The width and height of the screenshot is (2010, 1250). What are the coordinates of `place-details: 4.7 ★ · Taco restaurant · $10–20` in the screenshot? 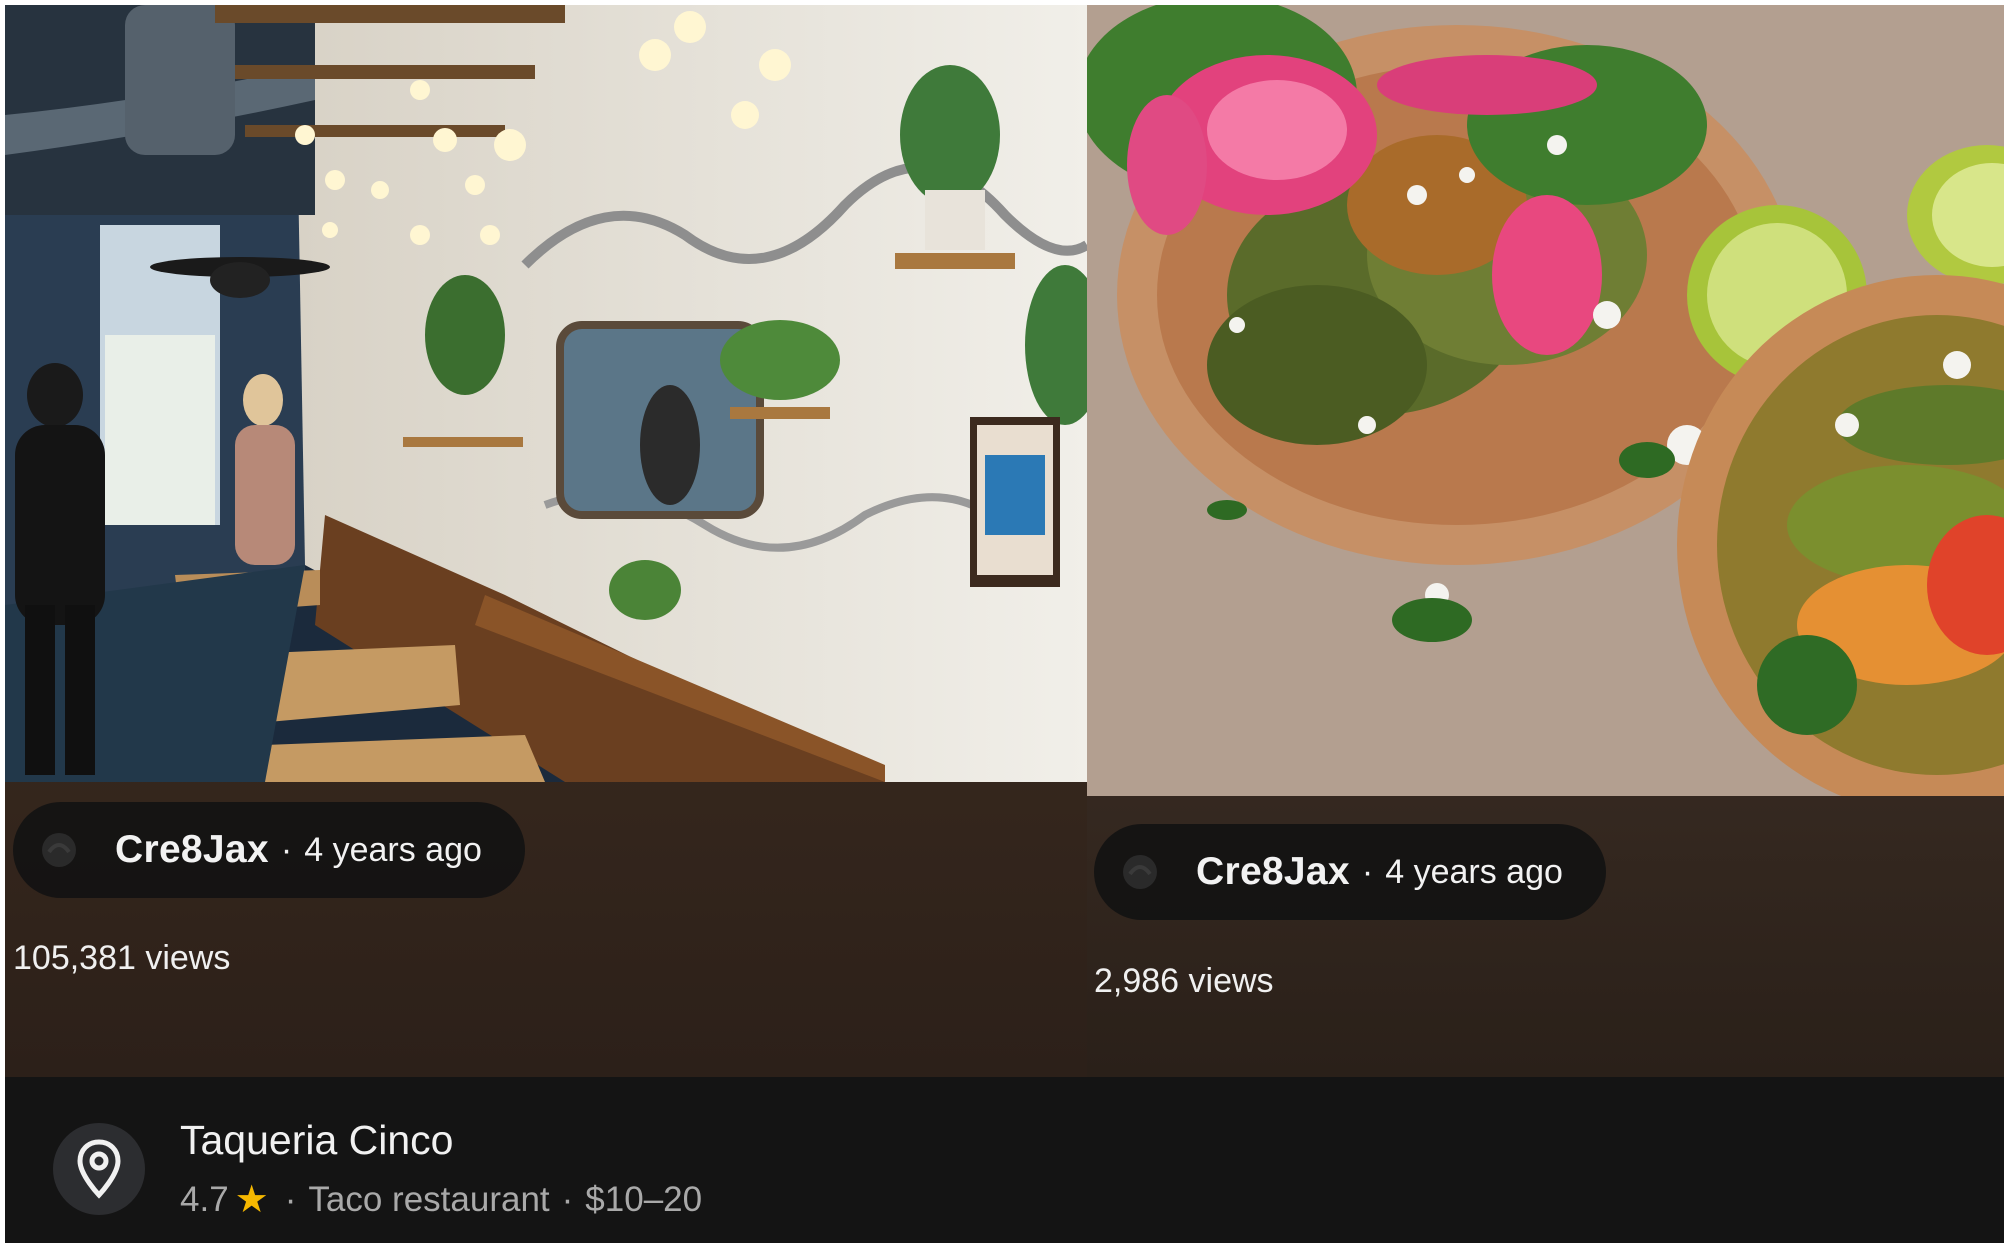 It's located at (441, 1199).